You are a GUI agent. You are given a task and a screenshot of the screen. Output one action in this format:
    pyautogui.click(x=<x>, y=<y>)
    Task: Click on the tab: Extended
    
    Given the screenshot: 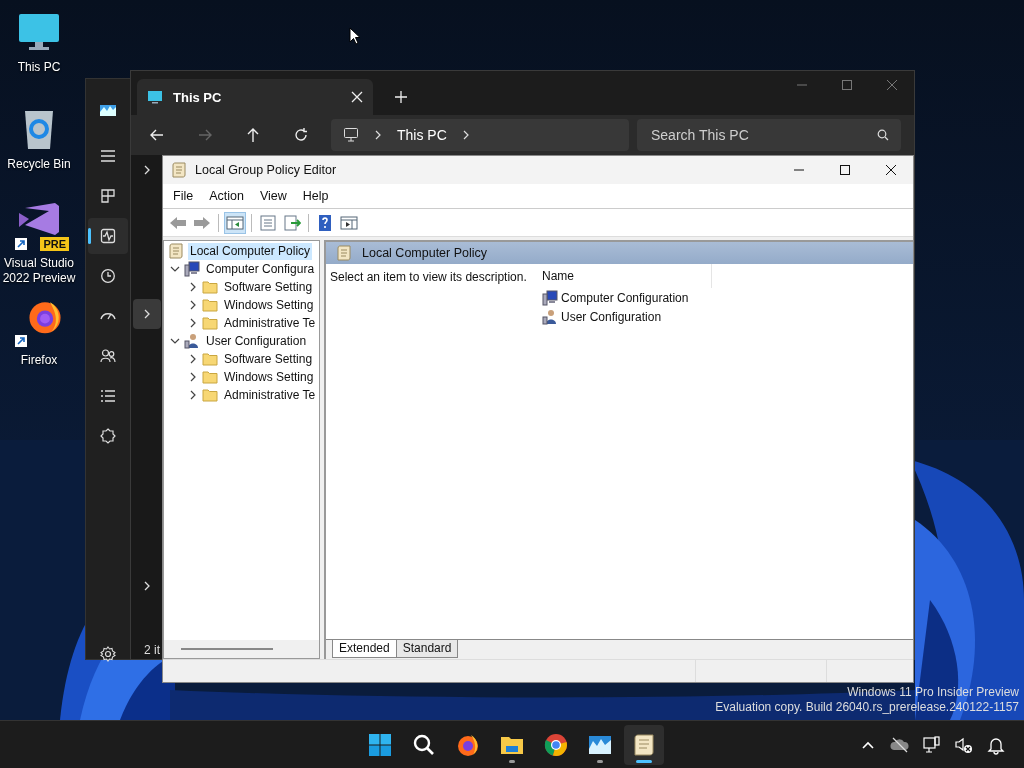 What is the action you would take?
    pyautogui.click(x=364, y=649)
    